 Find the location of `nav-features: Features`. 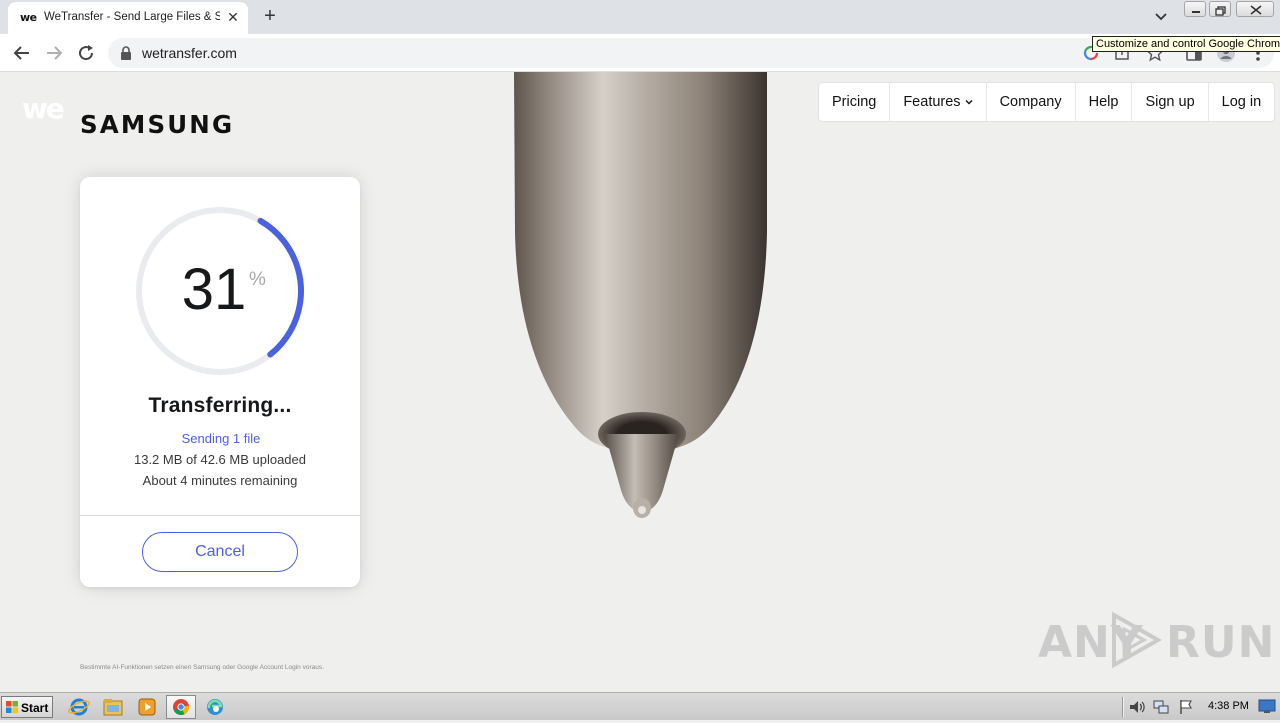

nav-features: Features is located at coordinates (938, 102).